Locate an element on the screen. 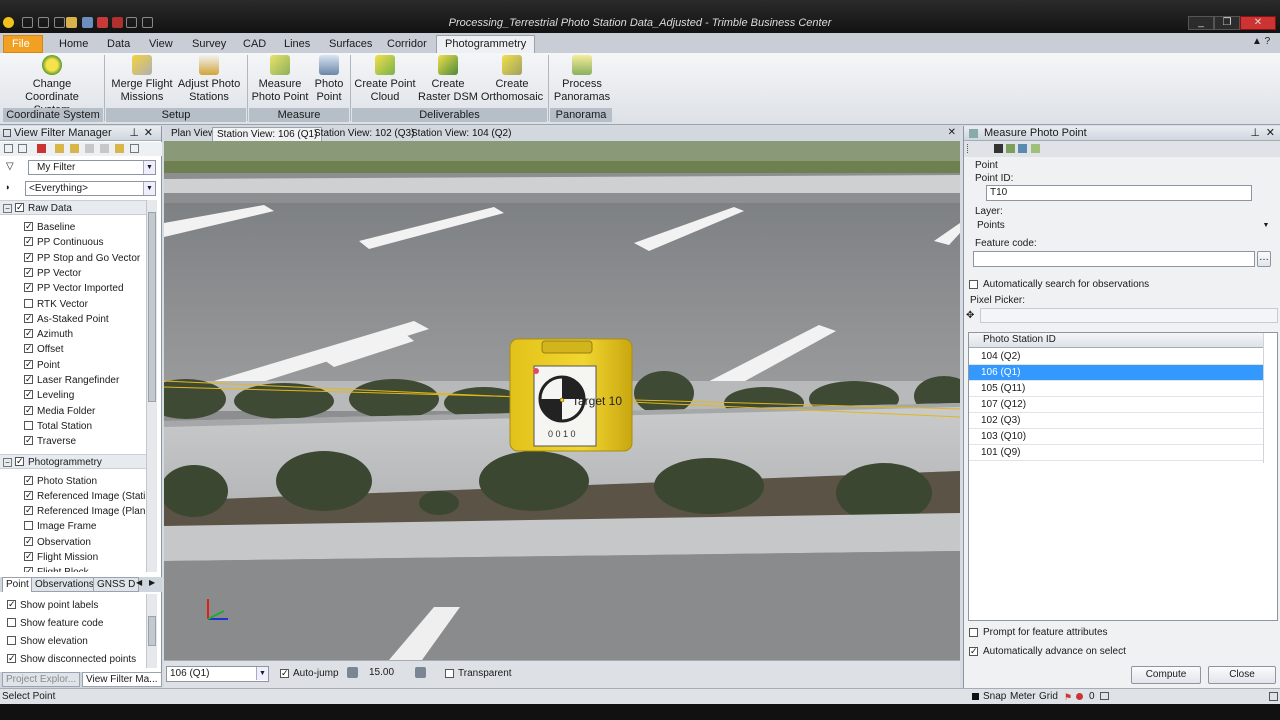 This screenshot has height=720, width=1280. tab-station-view-102: Station View: 102 (Q3) is located at coordinates (364, 134).